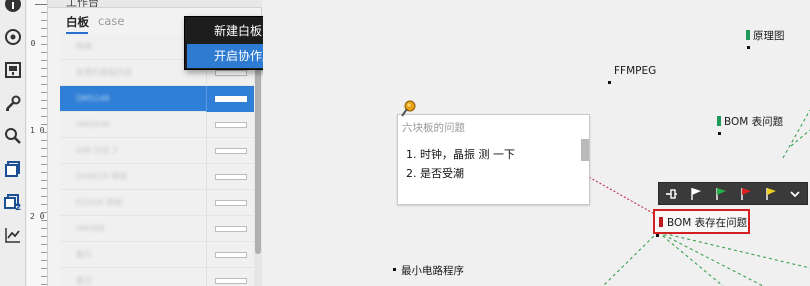 The width and height of the screenshot is (810, 286). Describe the element at coordinates (493, 159) in the screenshot. I see `sticky-note: 六块板的问题 1. 时钟，晶振 测 一下 2. 是否受潮` at that location.